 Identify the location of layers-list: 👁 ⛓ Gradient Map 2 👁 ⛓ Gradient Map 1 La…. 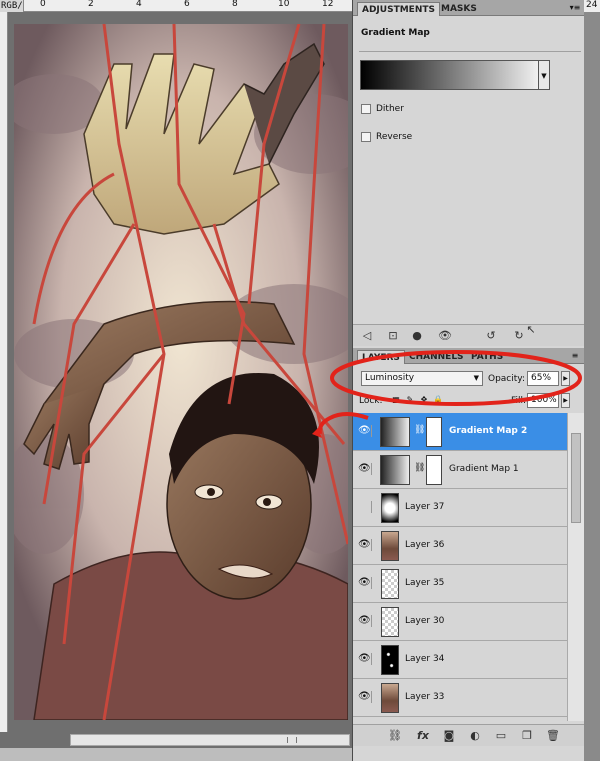
(460, 567).